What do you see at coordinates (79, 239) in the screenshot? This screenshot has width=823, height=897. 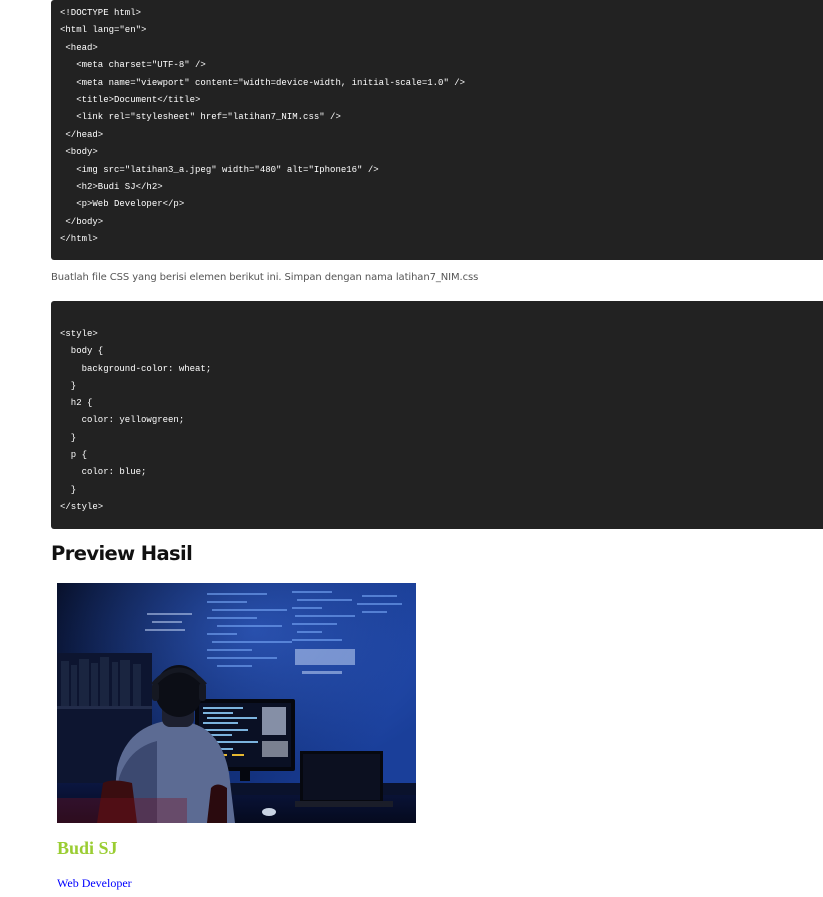 I see `code-line: </html>` at bounding box center [79, 239].